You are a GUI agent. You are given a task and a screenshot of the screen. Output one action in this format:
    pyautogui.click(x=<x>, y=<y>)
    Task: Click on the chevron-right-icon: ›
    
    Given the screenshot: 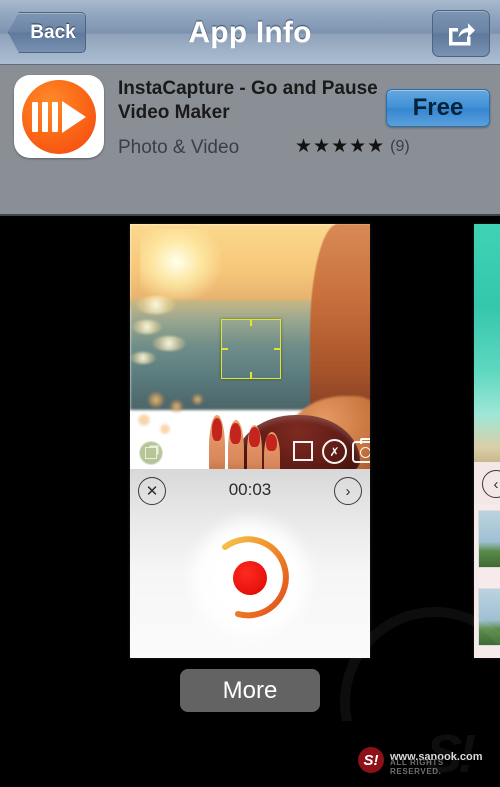 What is the action you would take?
    pyautogui.click(x=348, y=491)
    